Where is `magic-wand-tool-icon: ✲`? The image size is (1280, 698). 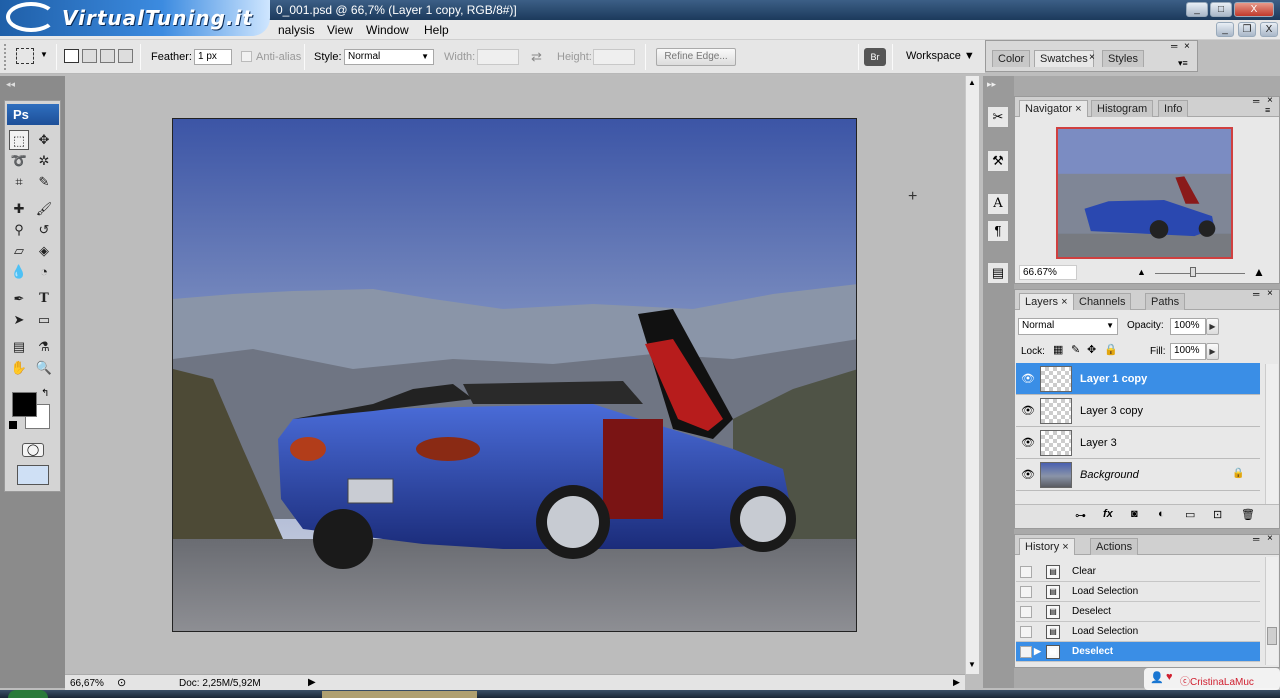 magic-wand-tool-icon: ✲ is located at coordinates (44, 161).